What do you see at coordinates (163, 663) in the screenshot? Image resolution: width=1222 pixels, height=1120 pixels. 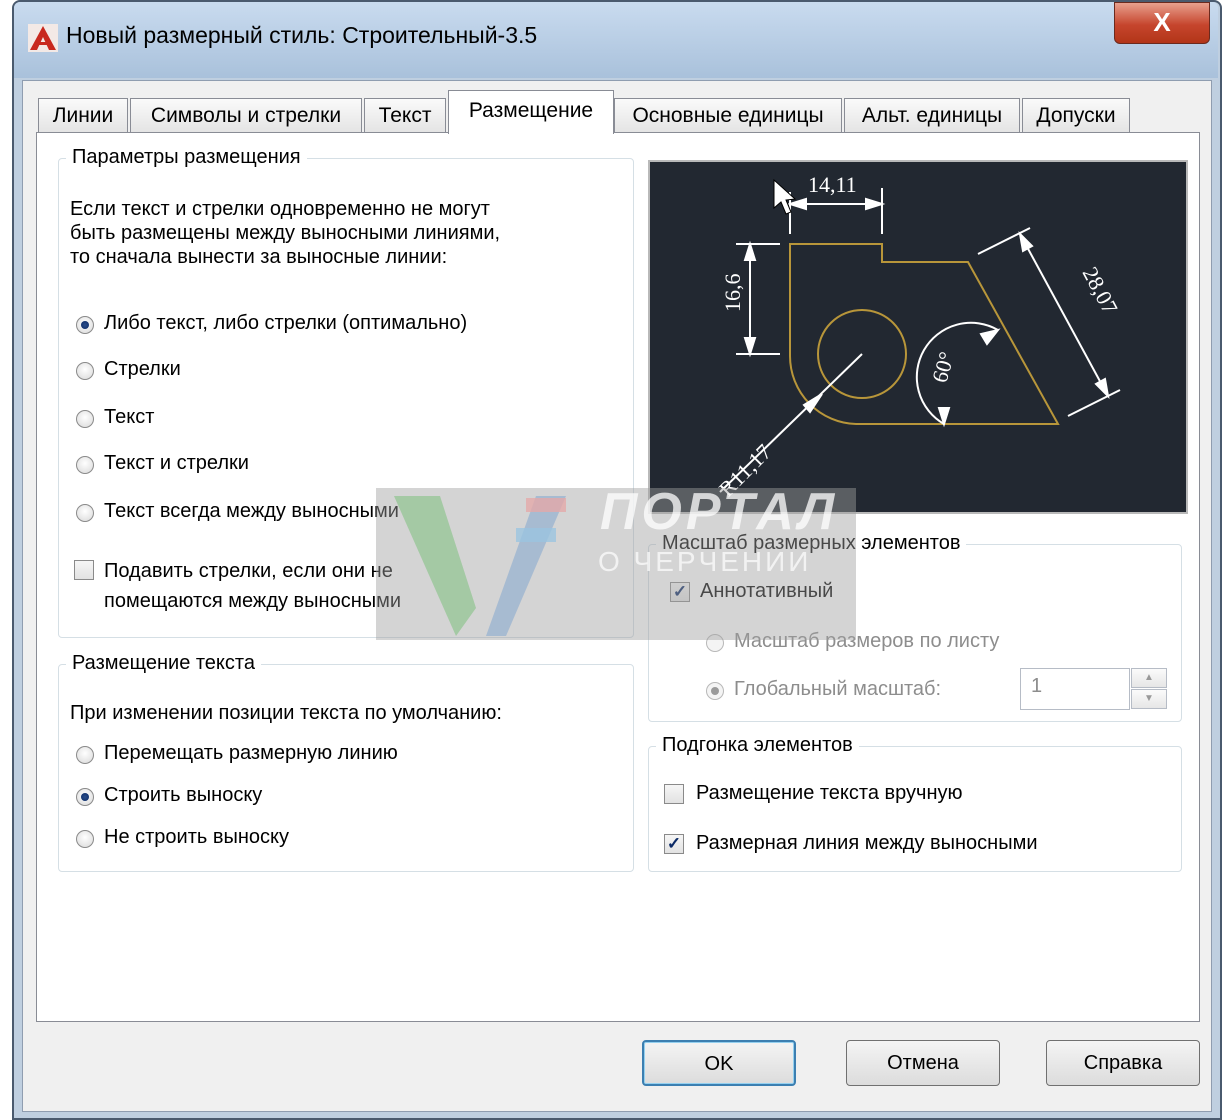 I see `text-placement-legend: Размещение текста` at bounding box center [163, 663].